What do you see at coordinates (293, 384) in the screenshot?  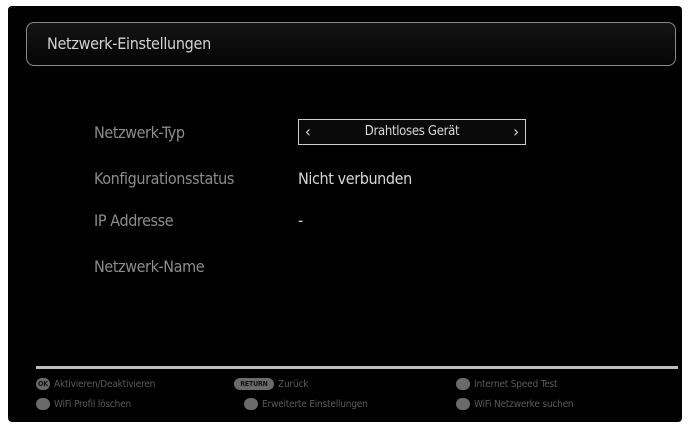 I see `hint-label: Zurück` at bounding box center [293, 384].